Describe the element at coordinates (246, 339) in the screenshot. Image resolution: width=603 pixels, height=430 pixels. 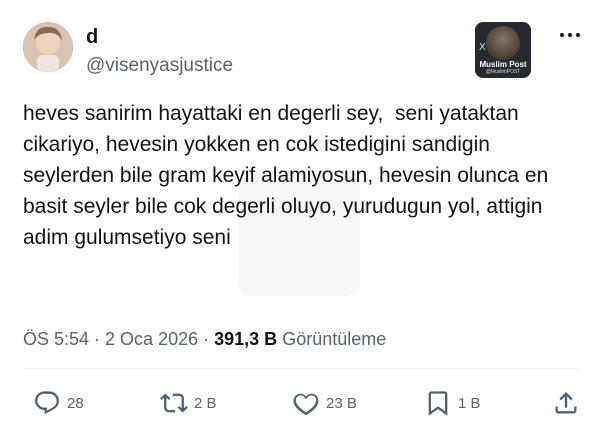
I see `views-count: 391,3 B` at that location.